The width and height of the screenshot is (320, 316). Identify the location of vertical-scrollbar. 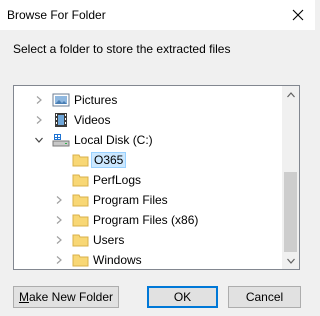
(290, 177).